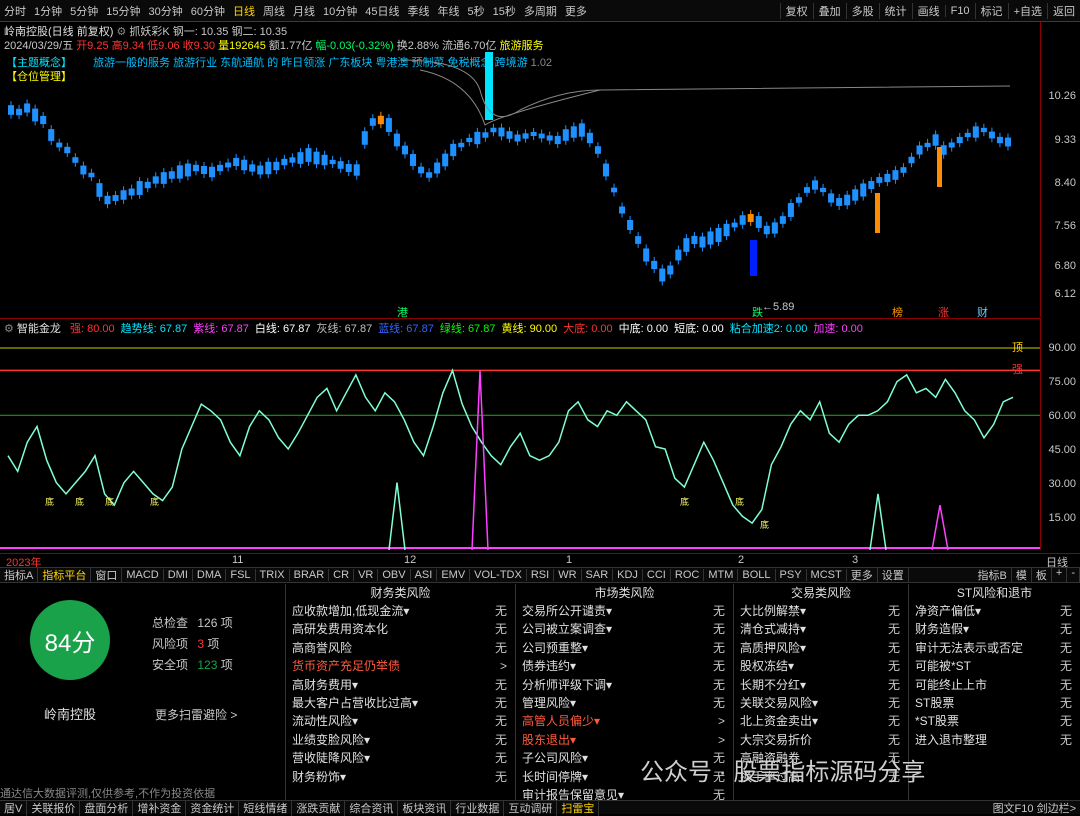 The width and height of the screenshot is (1080, 816). What do you see at coordinates (498, 575) in the screenshot?
I see `indicator-tab: VOL-TDX` at bounding box center [498, 575].